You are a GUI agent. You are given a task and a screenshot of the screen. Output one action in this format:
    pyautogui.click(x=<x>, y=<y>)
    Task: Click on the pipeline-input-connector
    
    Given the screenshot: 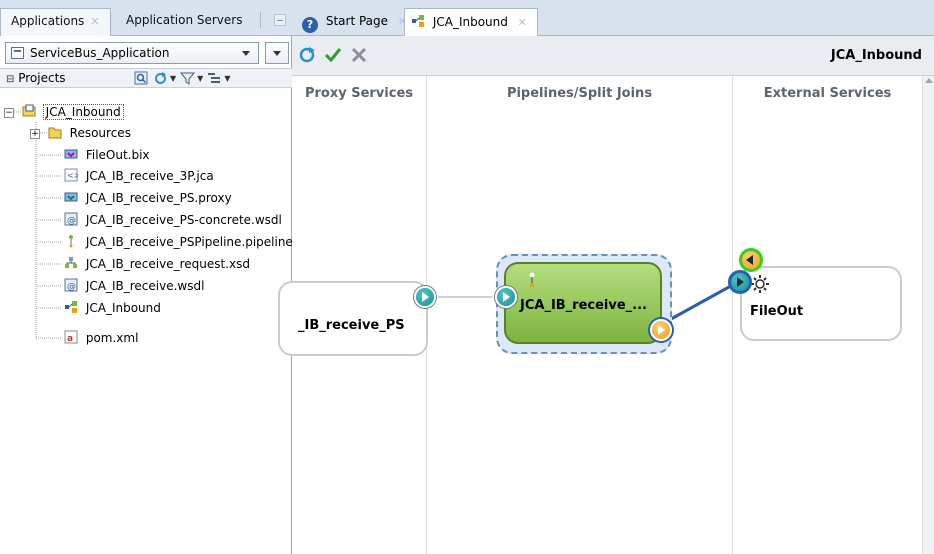 What is the action you would take?
    pyautogui.click(x=506, y=297)
    